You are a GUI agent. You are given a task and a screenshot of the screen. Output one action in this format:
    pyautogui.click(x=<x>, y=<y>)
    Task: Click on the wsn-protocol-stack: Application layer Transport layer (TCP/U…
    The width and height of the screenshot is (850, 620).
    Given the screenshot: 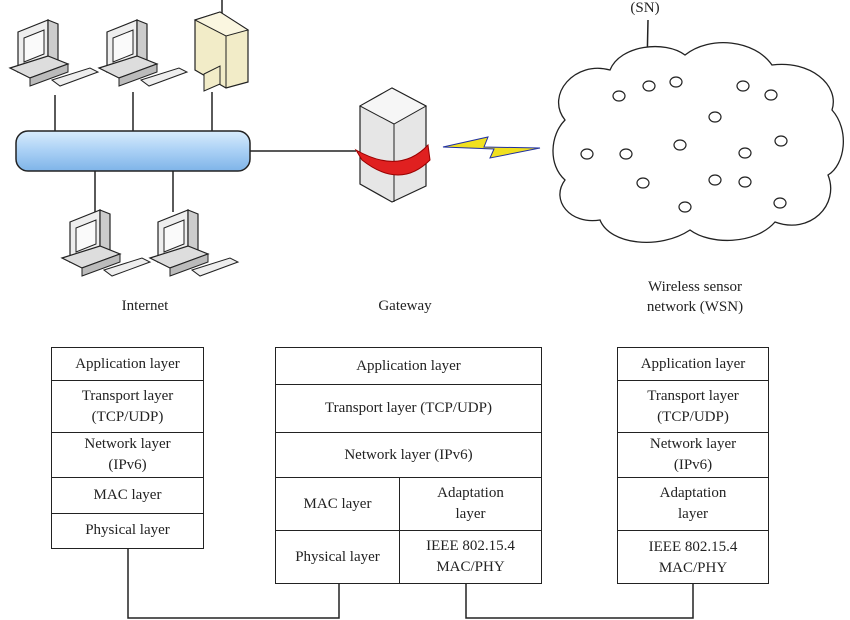 What is the action you would take?
    pyautogui.click(x=693, y=465)
    